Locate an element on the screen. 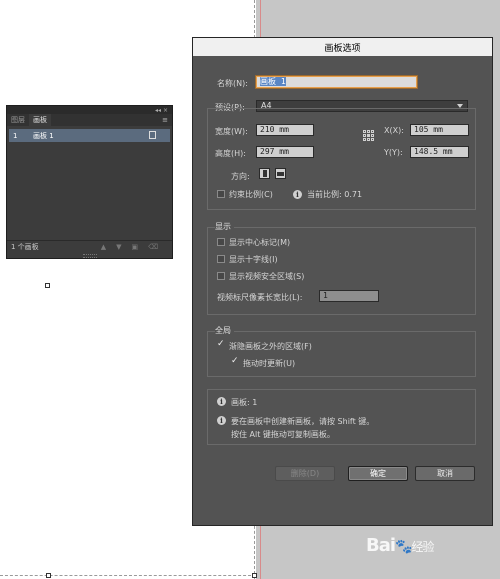 This screenshot has width=500, height=579. ok-button: 确定 is located at coordinates (378, 473).